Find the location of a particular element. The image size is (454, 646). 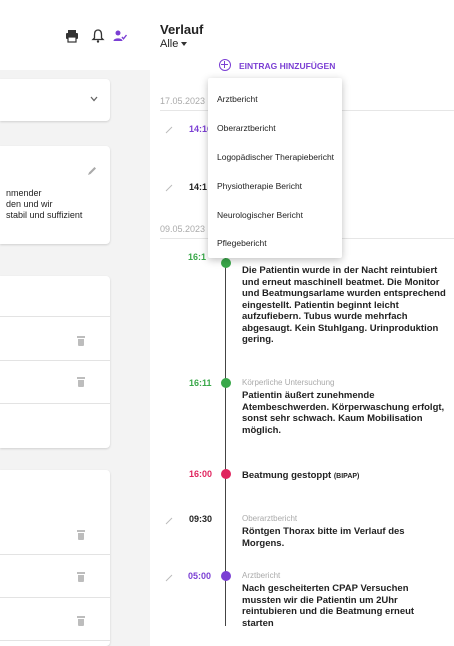

entry-text-suffix: (BIPAP) is located at coordinates (346, 476).